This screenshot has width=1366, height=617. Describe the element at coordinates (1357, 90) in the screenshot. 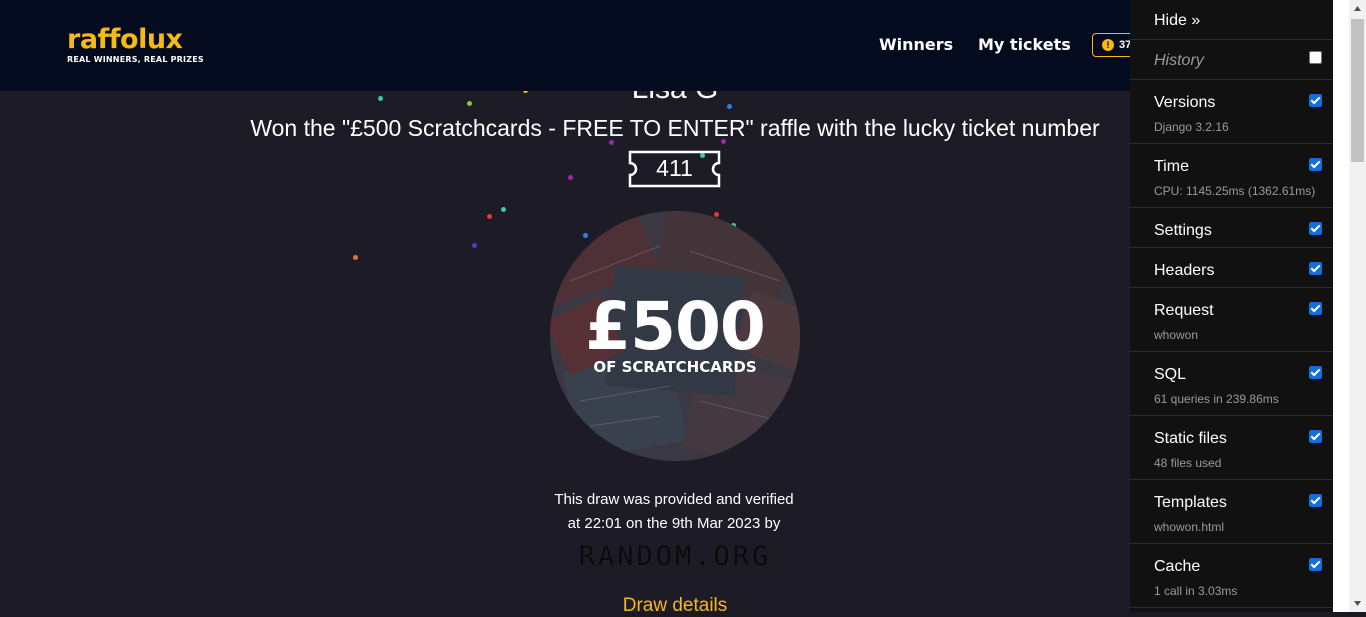

I see `scroll-thumb` at that location.